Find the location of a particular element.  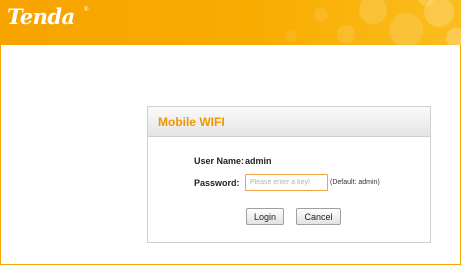

password-default-hint: (Default: admin) is located at coordinates (355, 182).